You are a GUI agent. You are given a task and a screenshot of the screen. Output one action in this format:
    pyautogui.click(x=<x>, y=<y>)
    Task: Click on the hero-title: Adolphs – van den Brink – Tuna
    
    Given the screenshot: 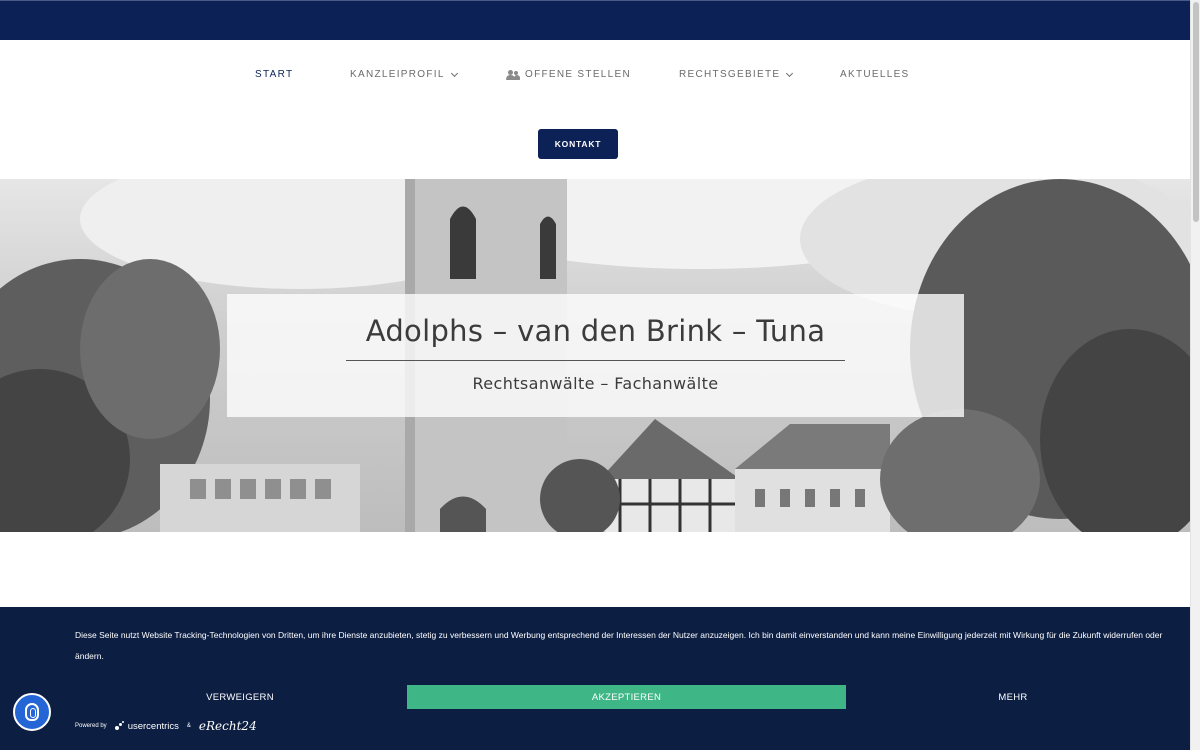 What is the action you would take?
    pyautogui.click(x=595, y=331)
    